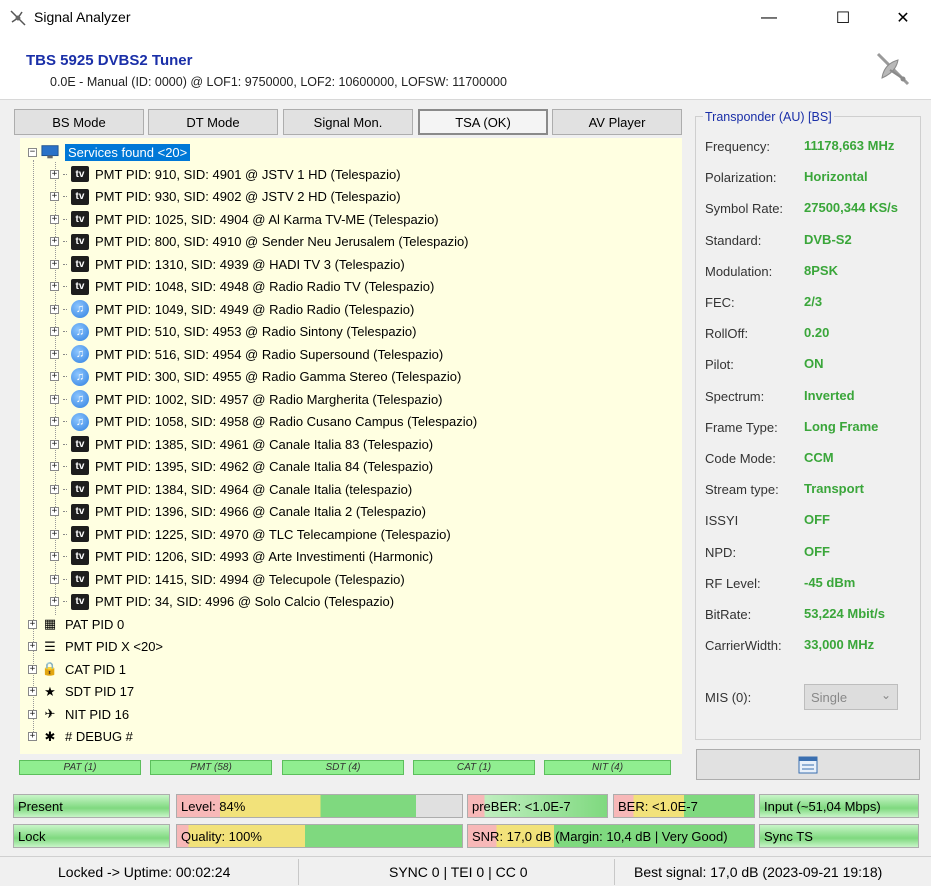  I want to click on chevron-down-icon: ⌄, so click(885, 695).